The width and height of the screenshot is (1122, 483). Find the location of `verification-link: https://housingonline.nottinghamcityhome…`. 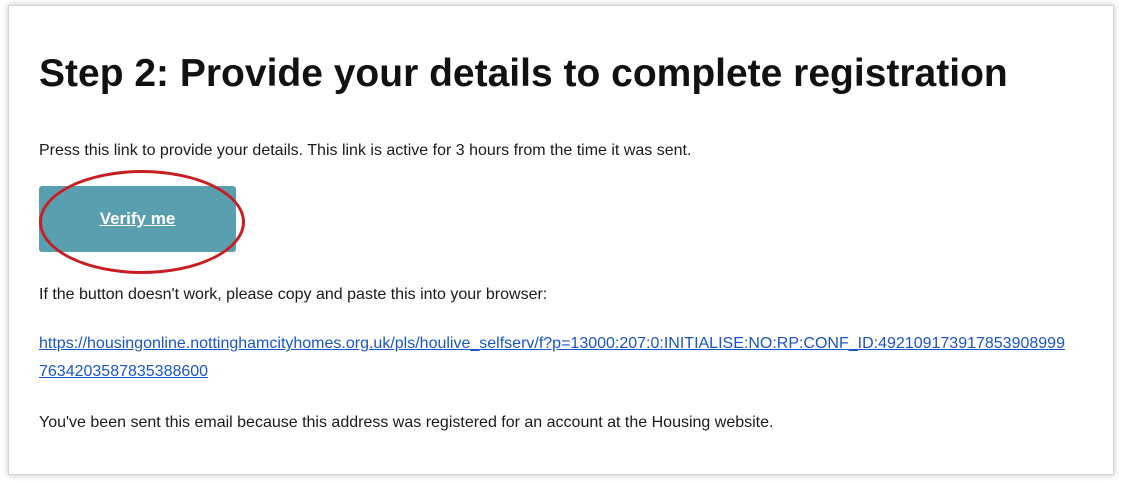

verification-link: https://housingonline.nottinghamcityhome… is located at coordinates (554, 358).